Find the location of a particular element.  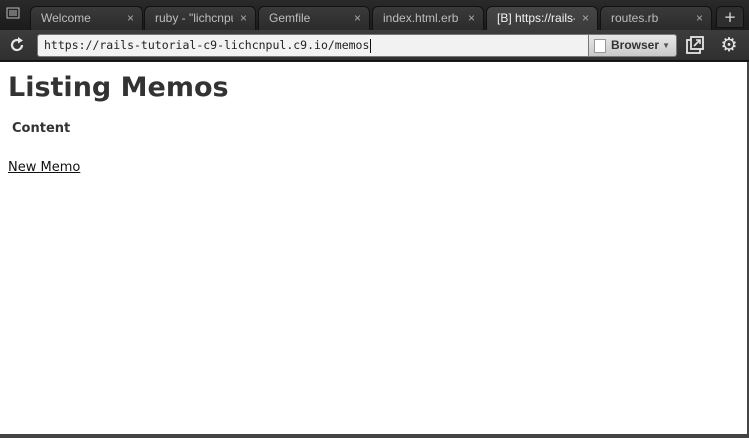

tab-label: ruby - "lichcnpu is located at coordinates (194, 18).